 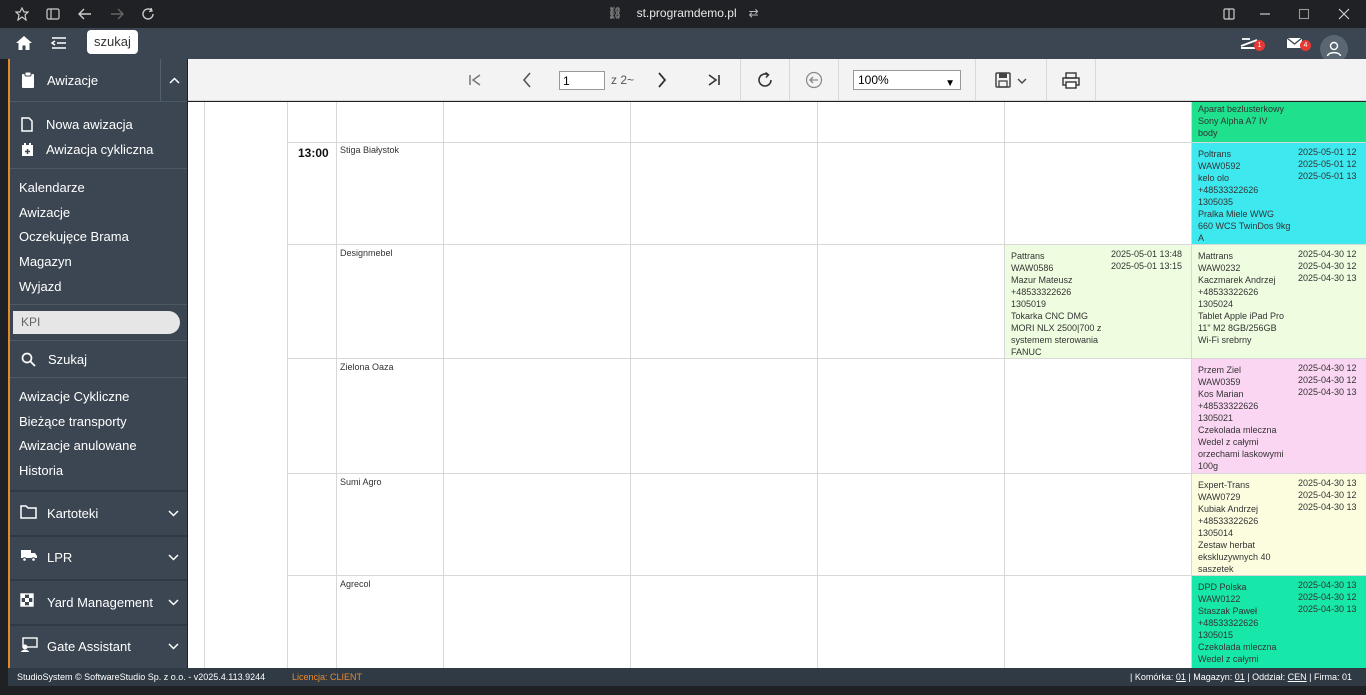 I want to click on department-label: | Oddział:, so click(x=1266, y=677).